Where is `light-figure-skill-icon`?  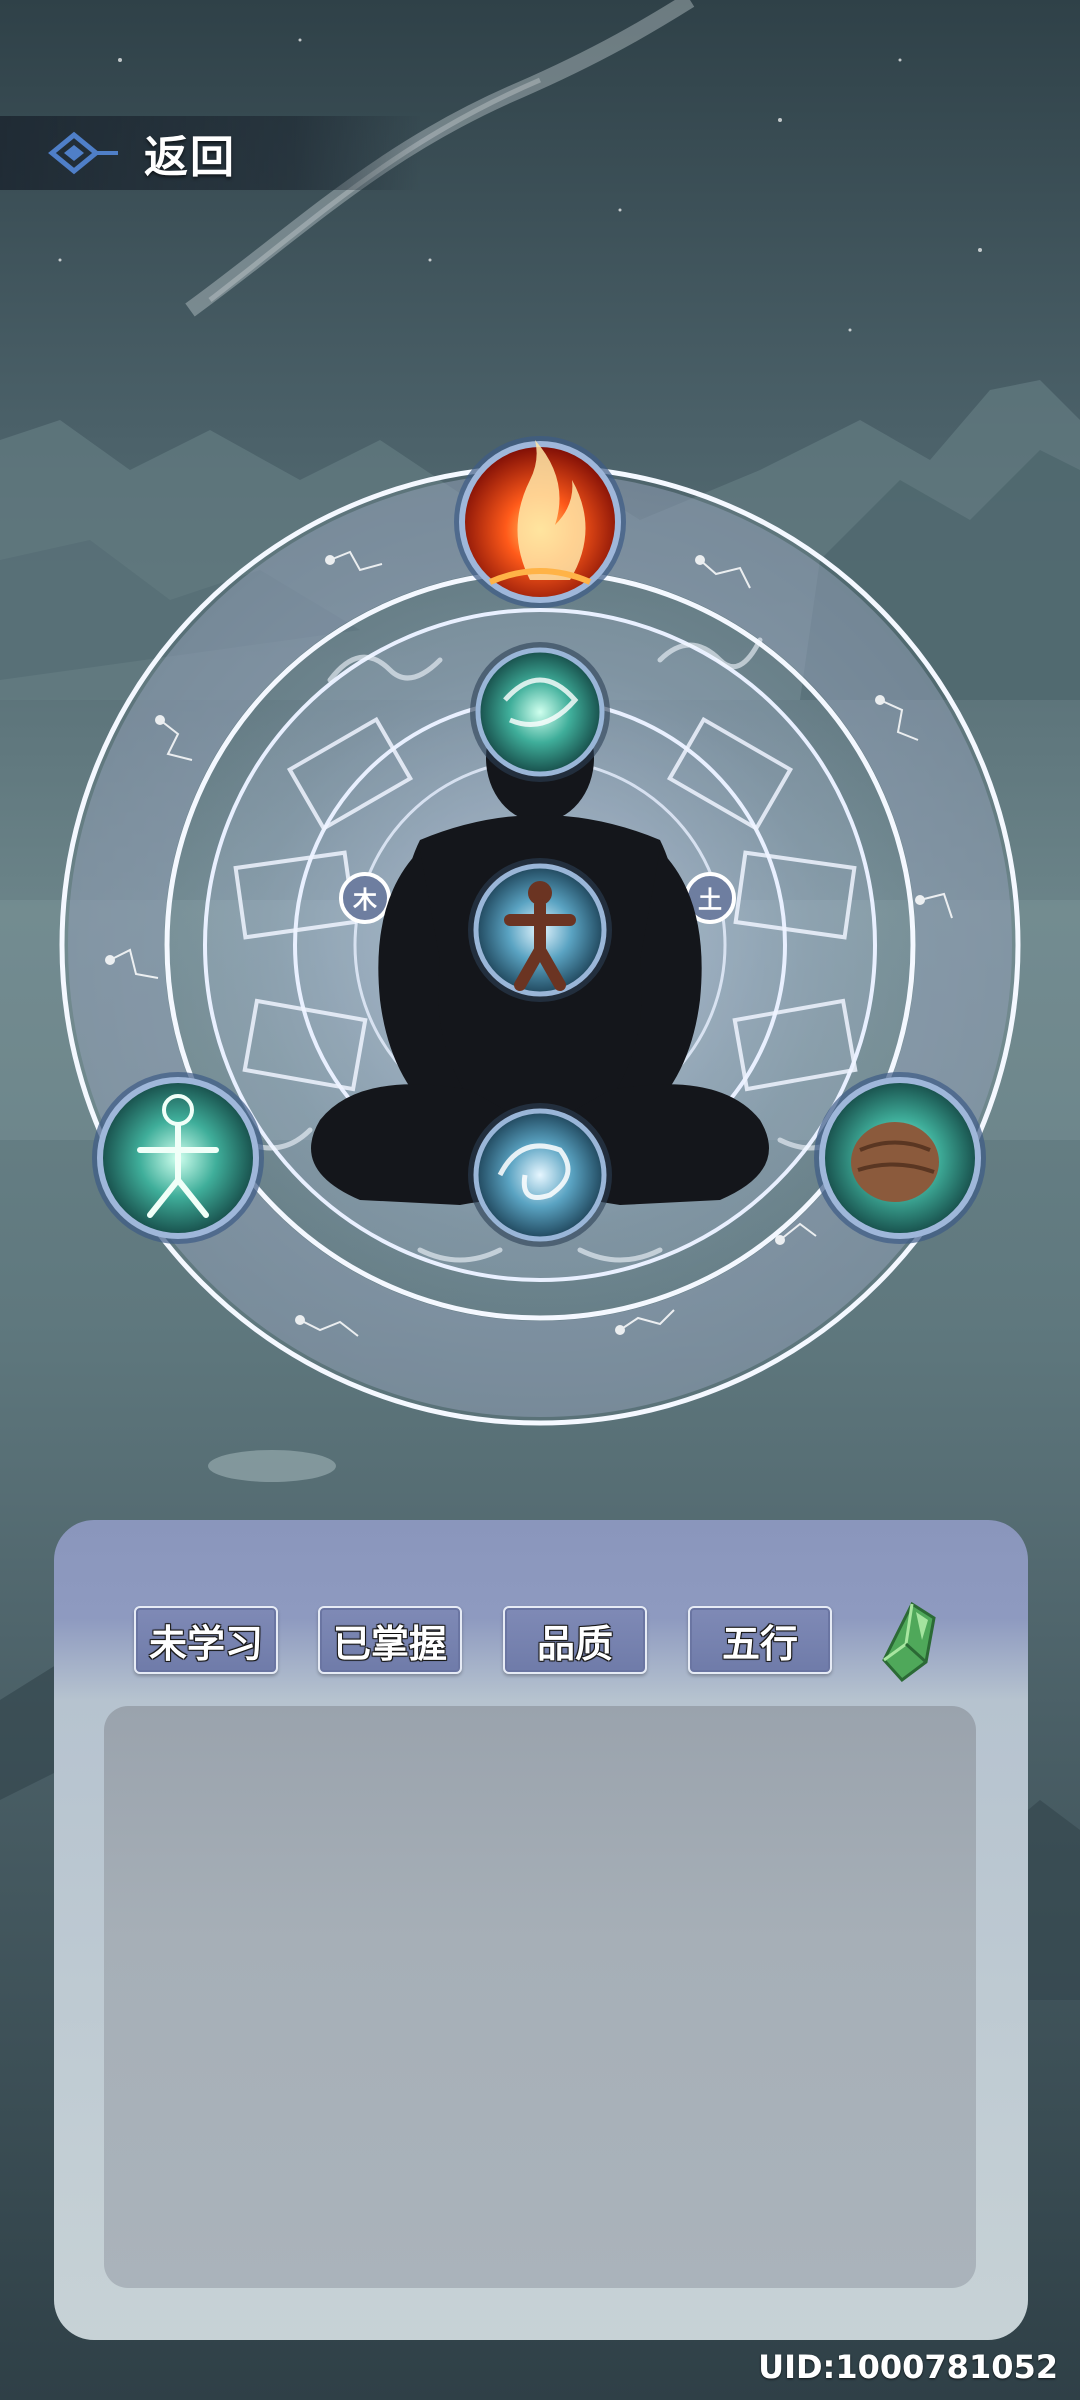
light-figure-skill-icon is located at coordinates (178, 1158).